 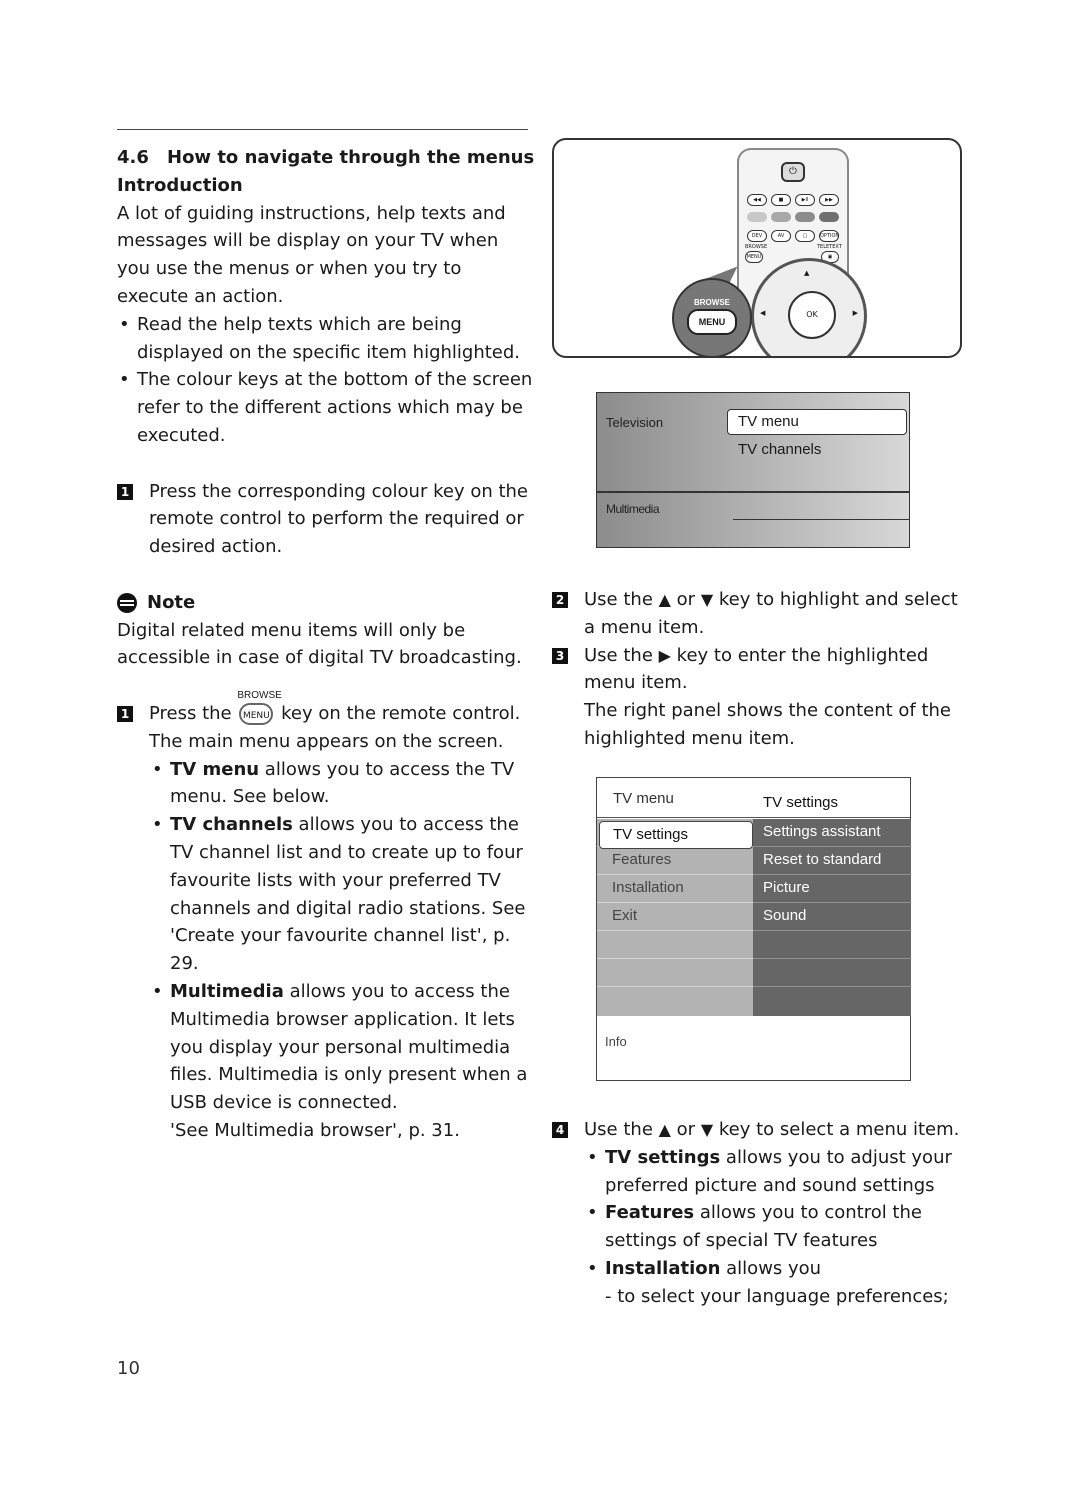 I want to click on submenu-item-picture: Picture, so click(x=832, y=889).